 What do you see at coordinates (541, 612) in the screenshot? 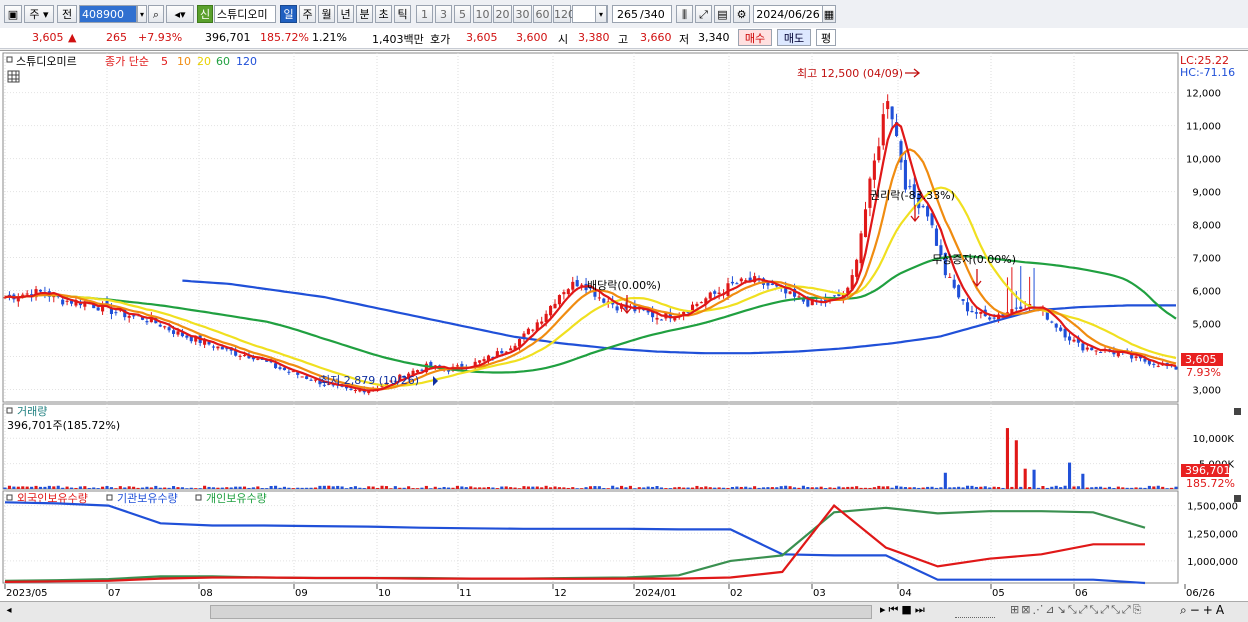
I see `scroll-thumb` at bounding box center [541, 612].